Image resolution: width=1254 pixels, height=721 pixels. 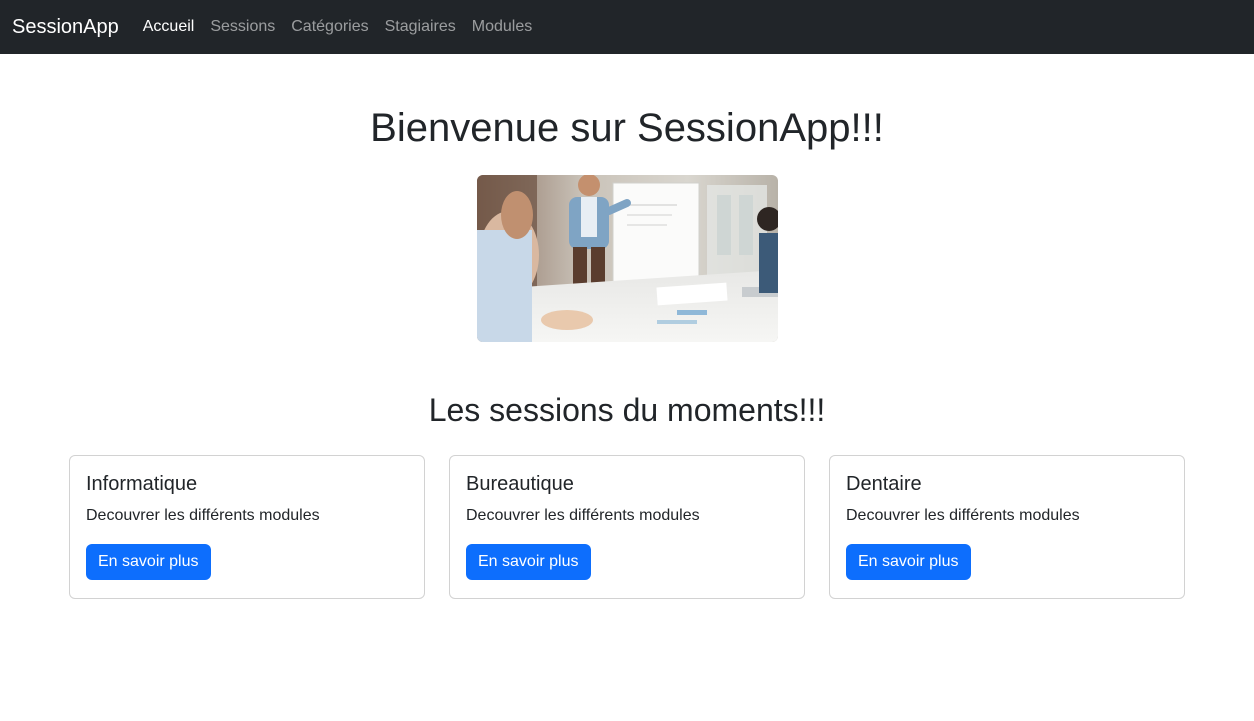 I want to click on nav-link-stagiaires: Stagiaires, so click(x=420, y=27).